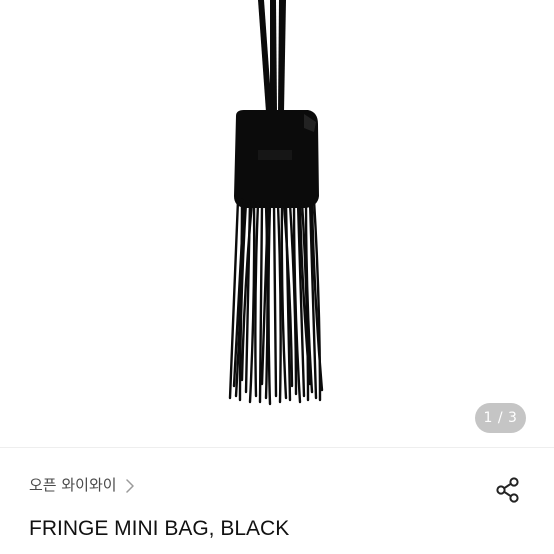  I want to click on divider, so click(277, 447).